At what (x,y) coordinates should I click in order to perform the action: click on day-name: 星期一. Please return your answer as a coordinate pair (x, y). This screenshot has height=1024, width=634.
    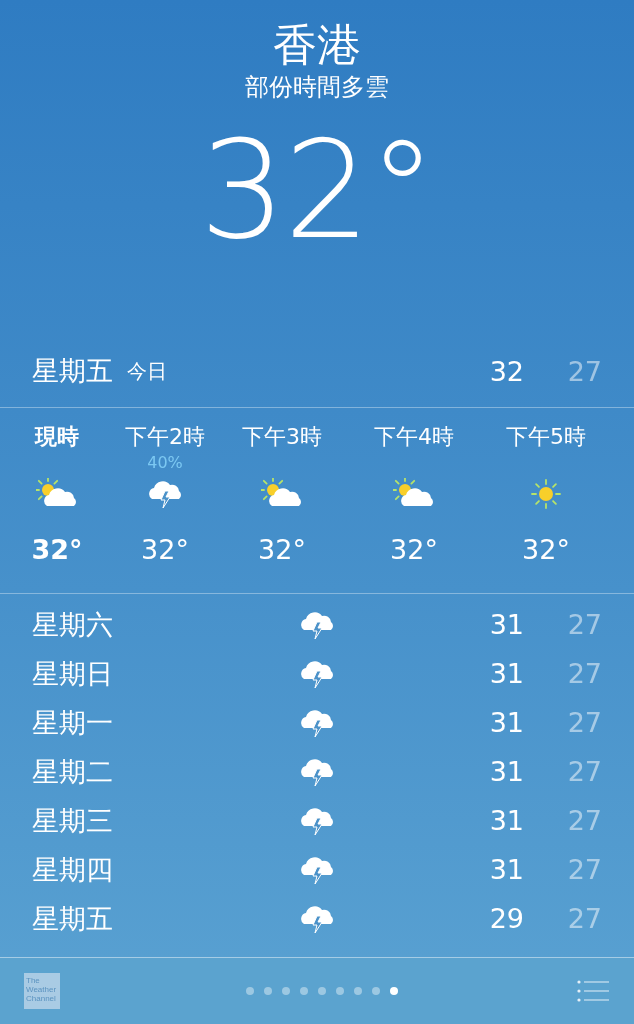
    Looking at the image, I should click on (73, 722).